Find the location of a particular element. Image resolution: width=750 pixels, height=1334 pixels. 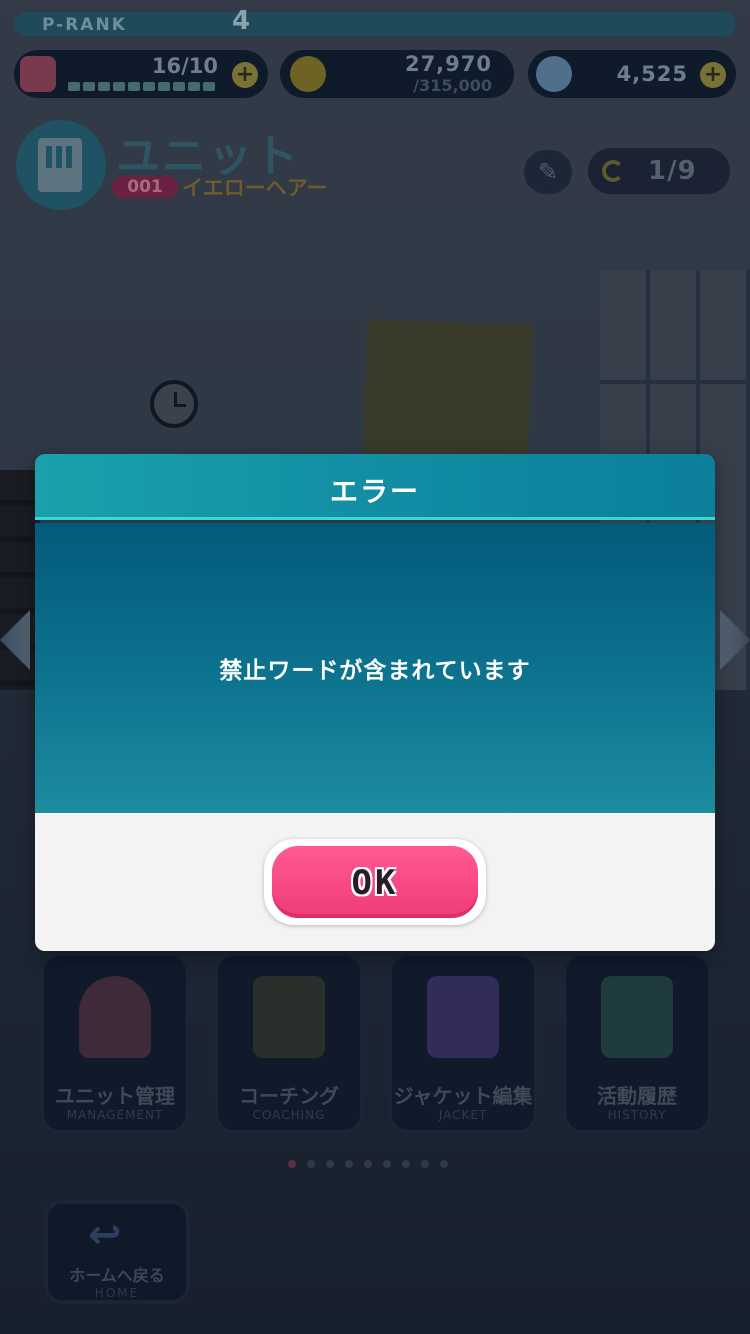

dialog-message: 禁止ワードが含まれています is located at coordinates (375, 671).